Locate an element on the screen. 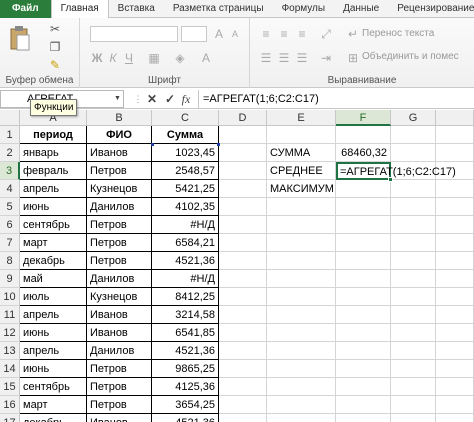 This screenshot has width=474, height=422. cell-e7 is located at coordinates (301, 243).